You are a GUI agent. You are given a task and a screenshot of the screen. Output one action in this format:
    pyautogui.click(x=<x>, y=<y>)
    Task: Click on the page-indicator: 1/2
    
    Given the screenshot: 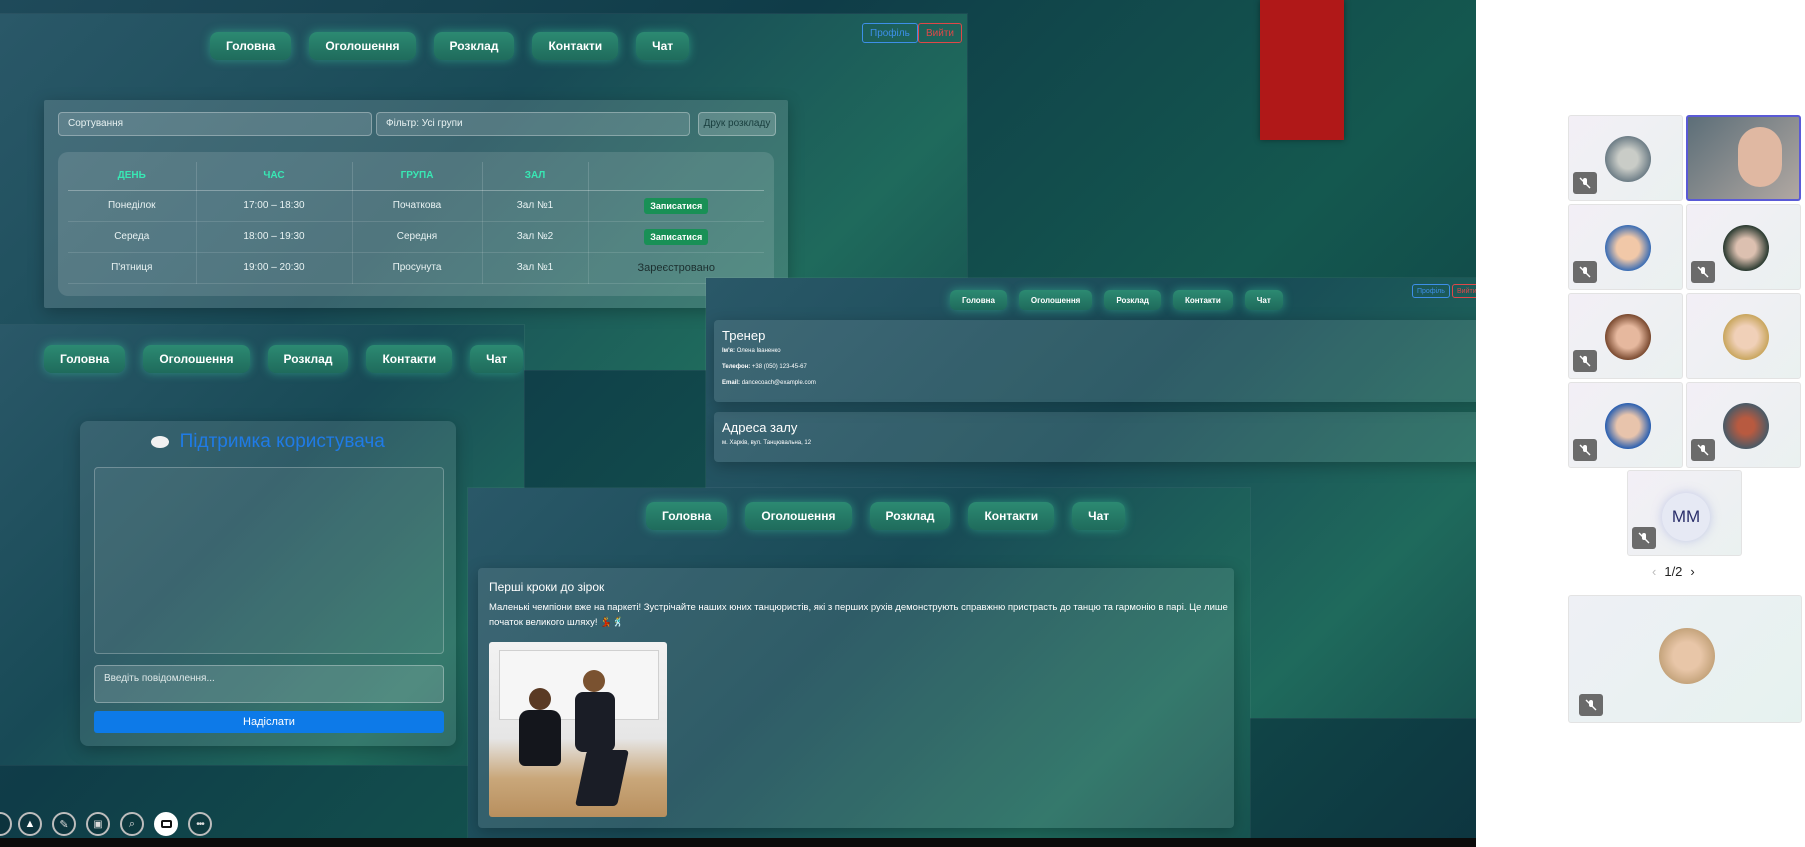 What is the action you would take?
    pyautogui.click(x=1673, y=571)
    